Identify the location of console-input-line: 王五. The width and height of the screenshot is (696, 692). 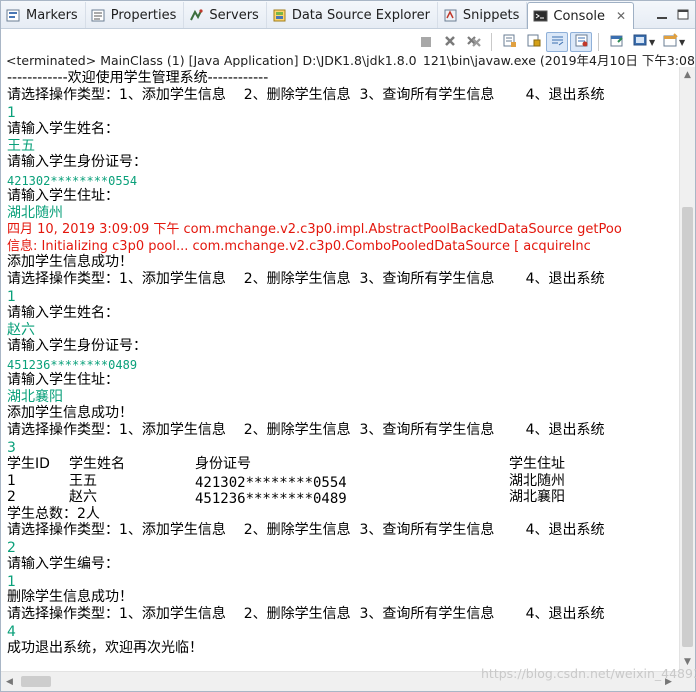
(21, 146).